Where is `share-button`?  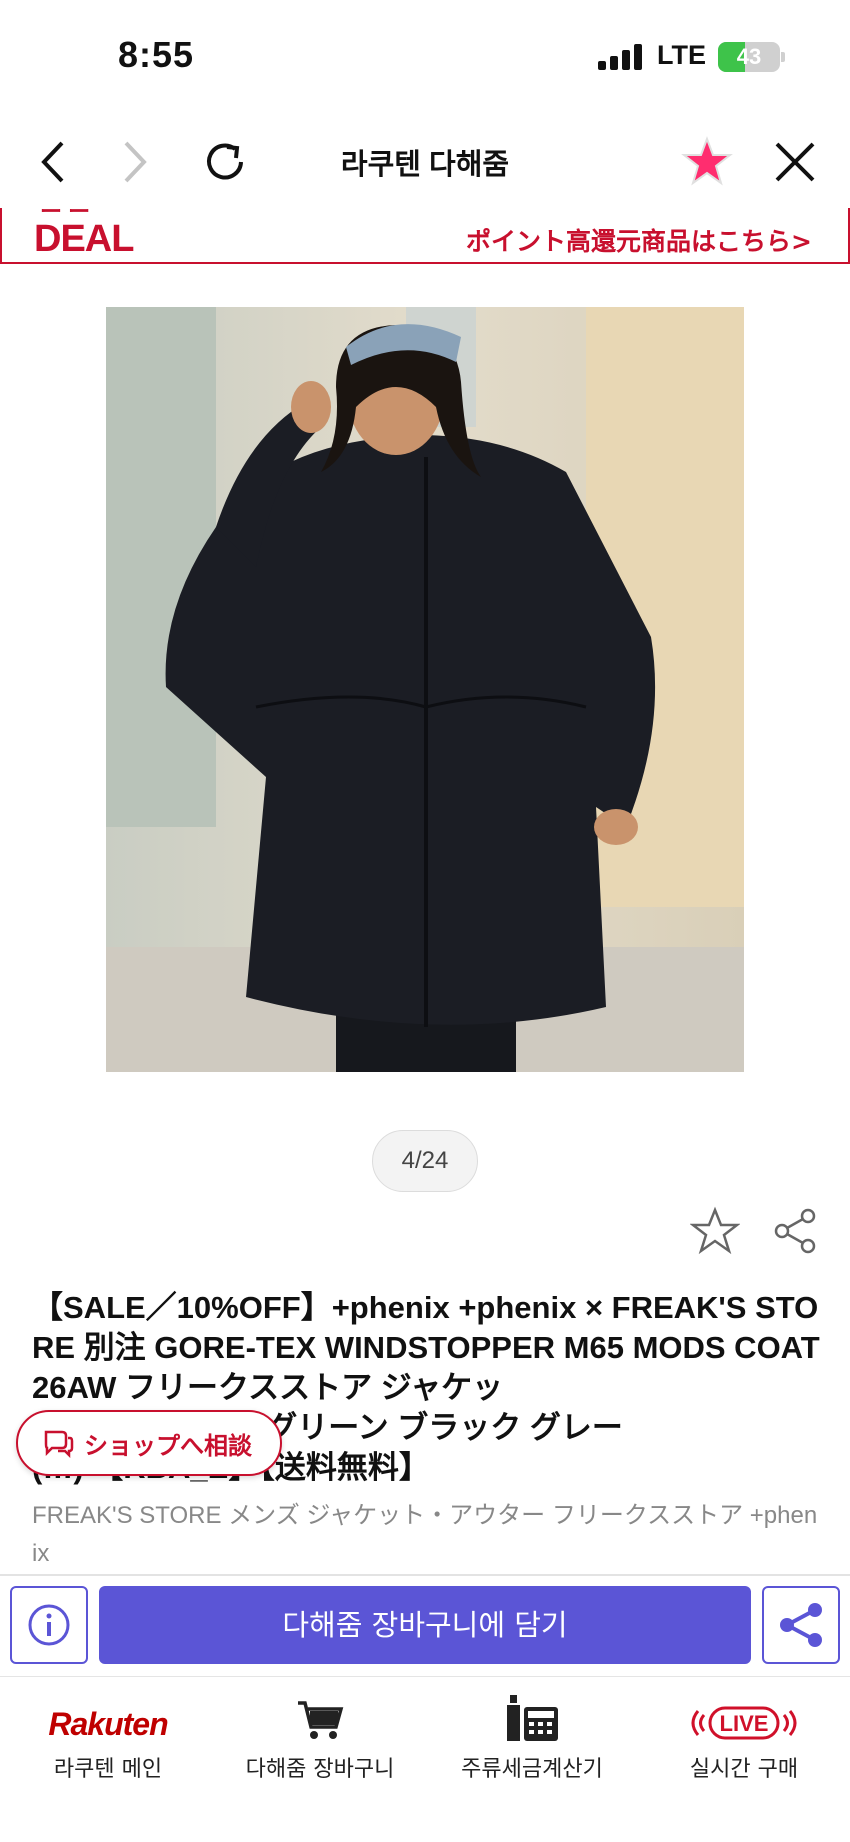
share-button is located at coordinates (801, 1625).